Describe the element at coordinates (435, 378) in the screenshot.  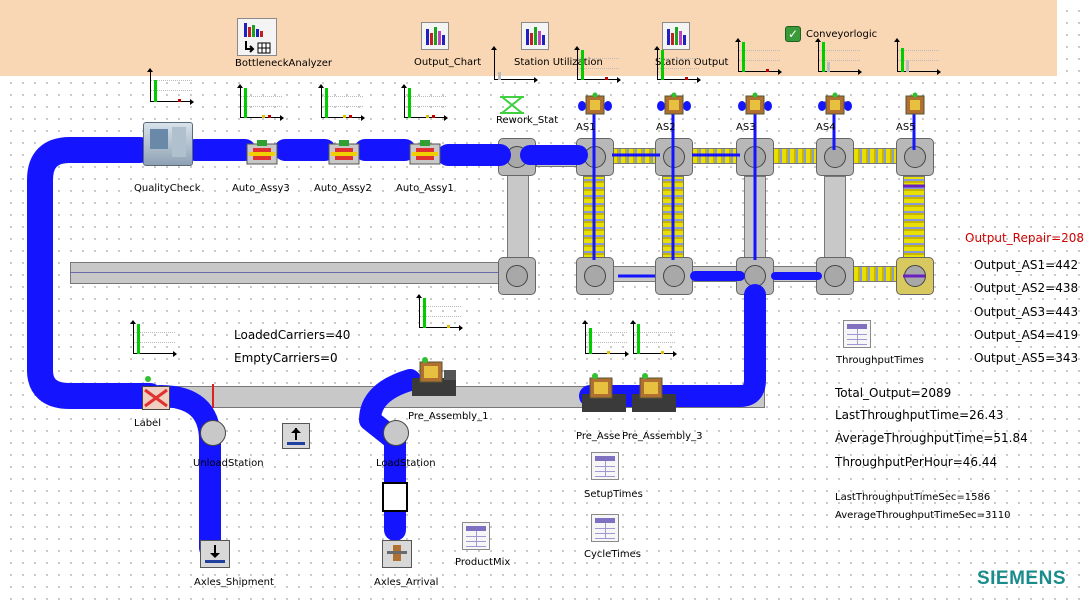
I see `pre-assembly-1-machine` at that location.